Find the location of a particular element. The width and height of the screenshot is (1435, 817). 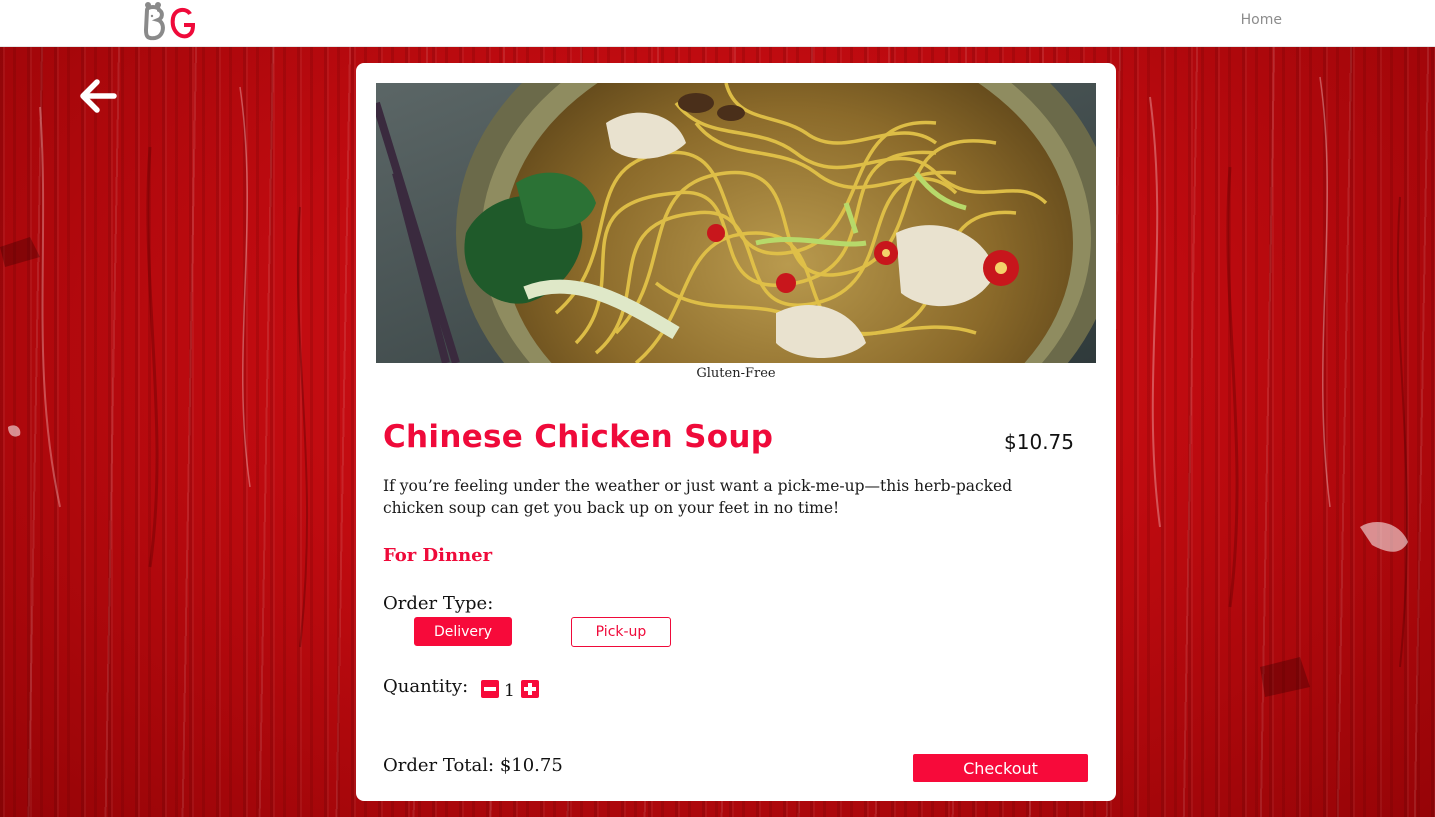

quantity-label: Quantity: is located at coordinates (426, 686).